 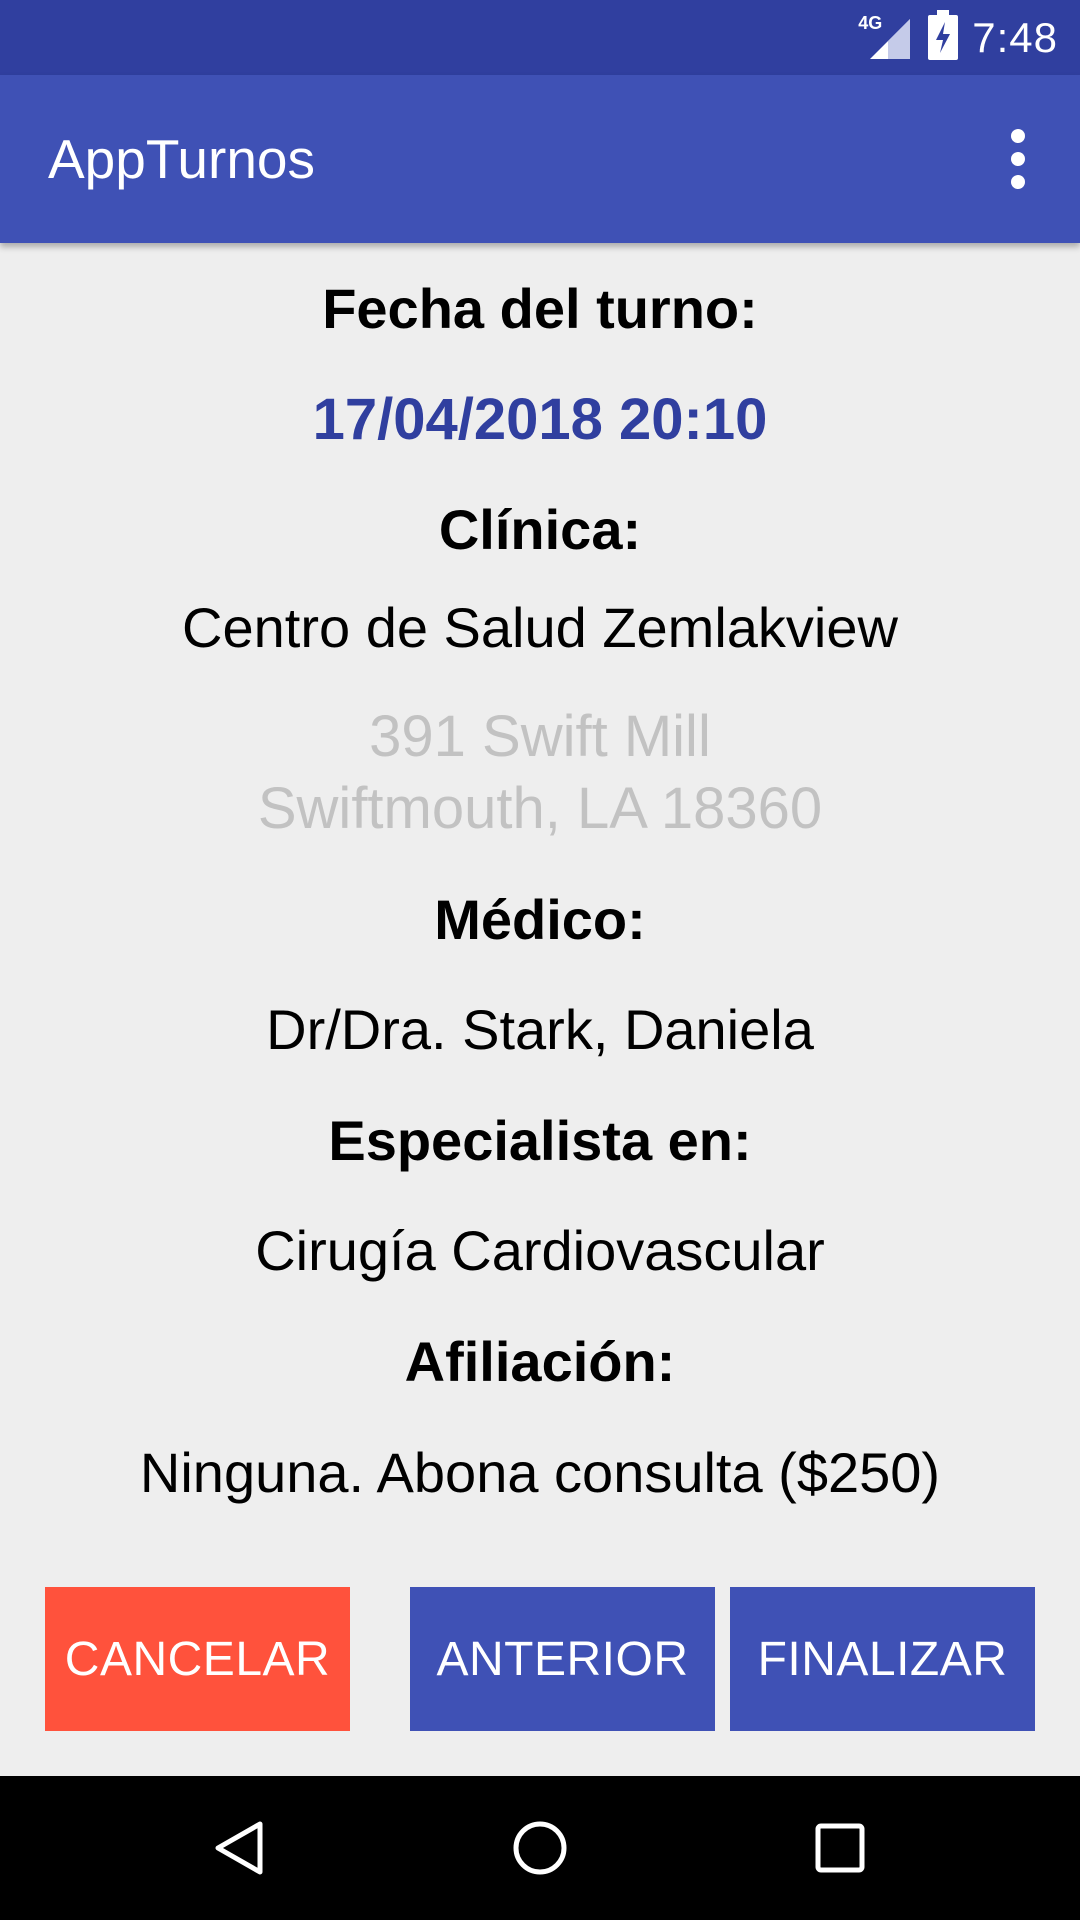 I want to click on battery-charging-icon, so click(x=943, y=37).